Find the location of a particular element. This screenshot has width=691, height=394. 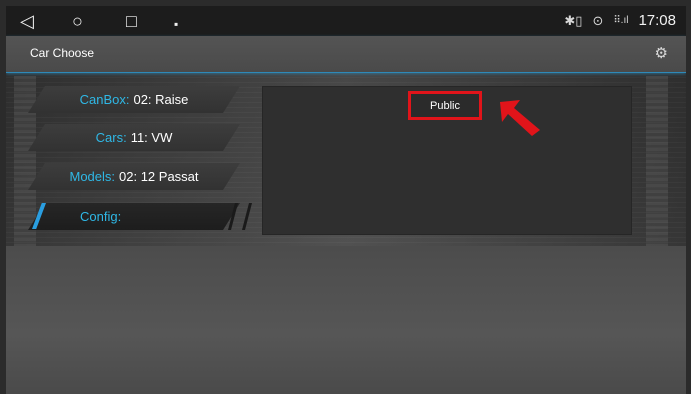

back-icon: ◁ is located at coordinates (27, 21).